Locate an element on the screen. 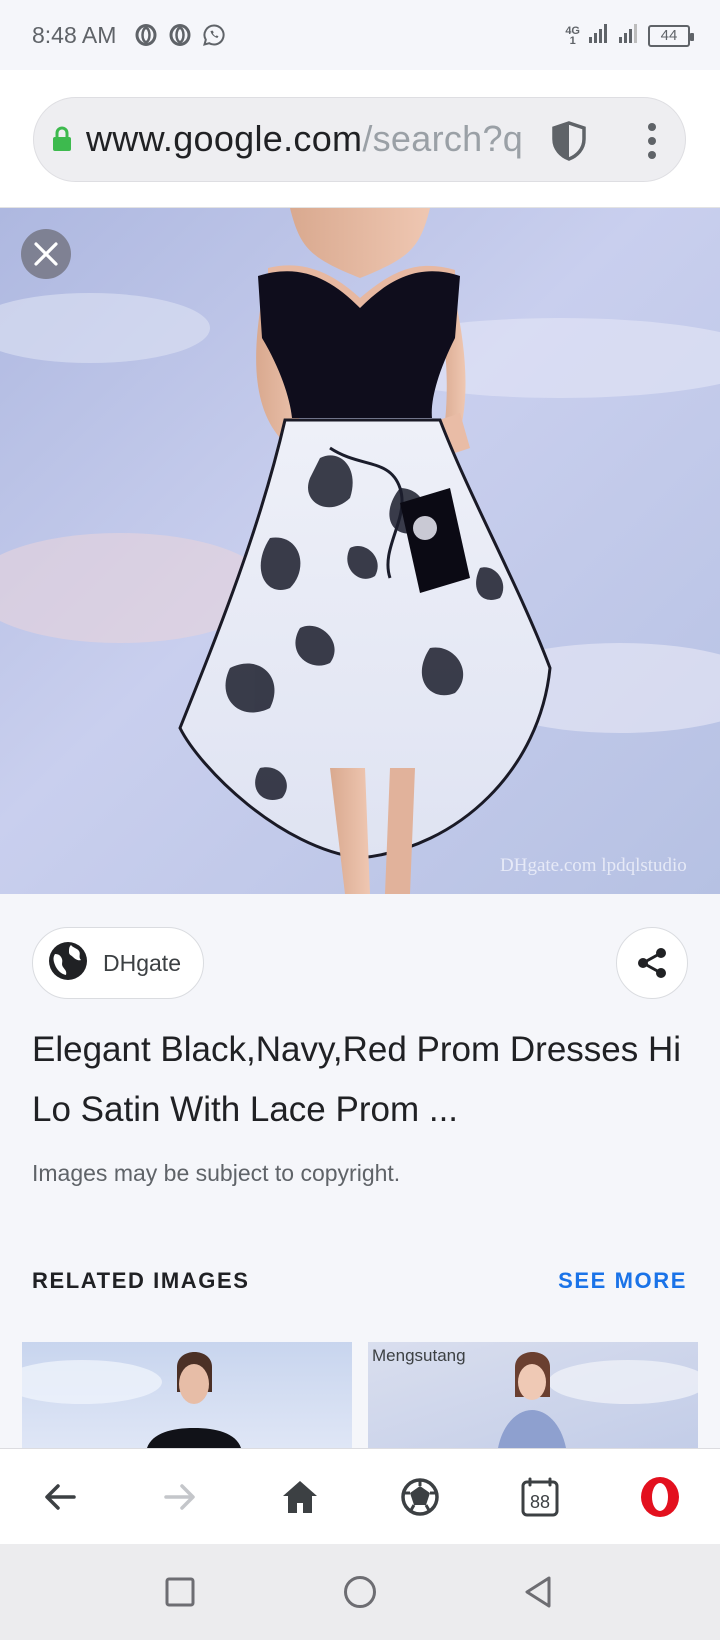  lock-icon is located at coordinates (65, 140).